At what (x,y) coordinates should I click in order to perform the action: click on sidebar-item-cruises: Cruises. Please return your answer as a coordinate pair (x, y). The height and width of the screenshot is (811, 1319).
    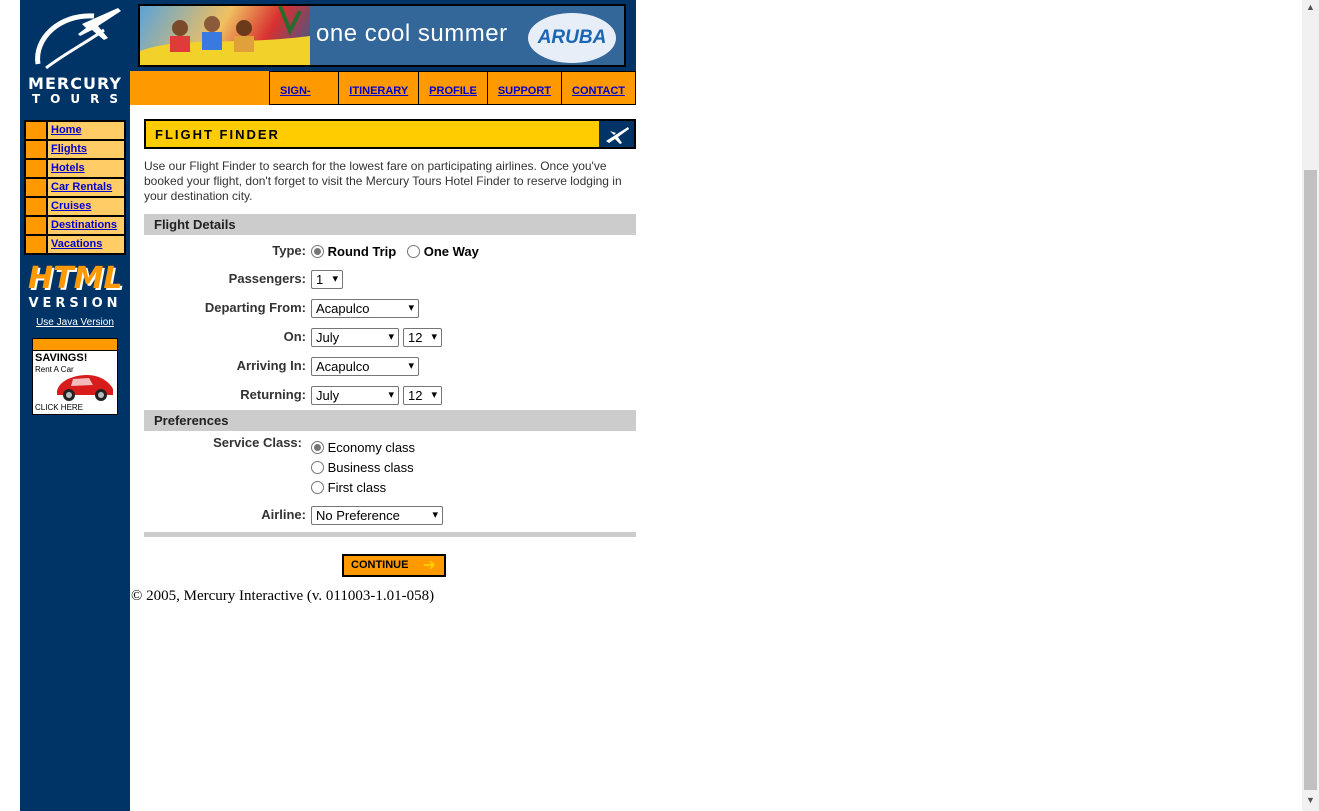
    Looking at the image, I should click on (75, 206).